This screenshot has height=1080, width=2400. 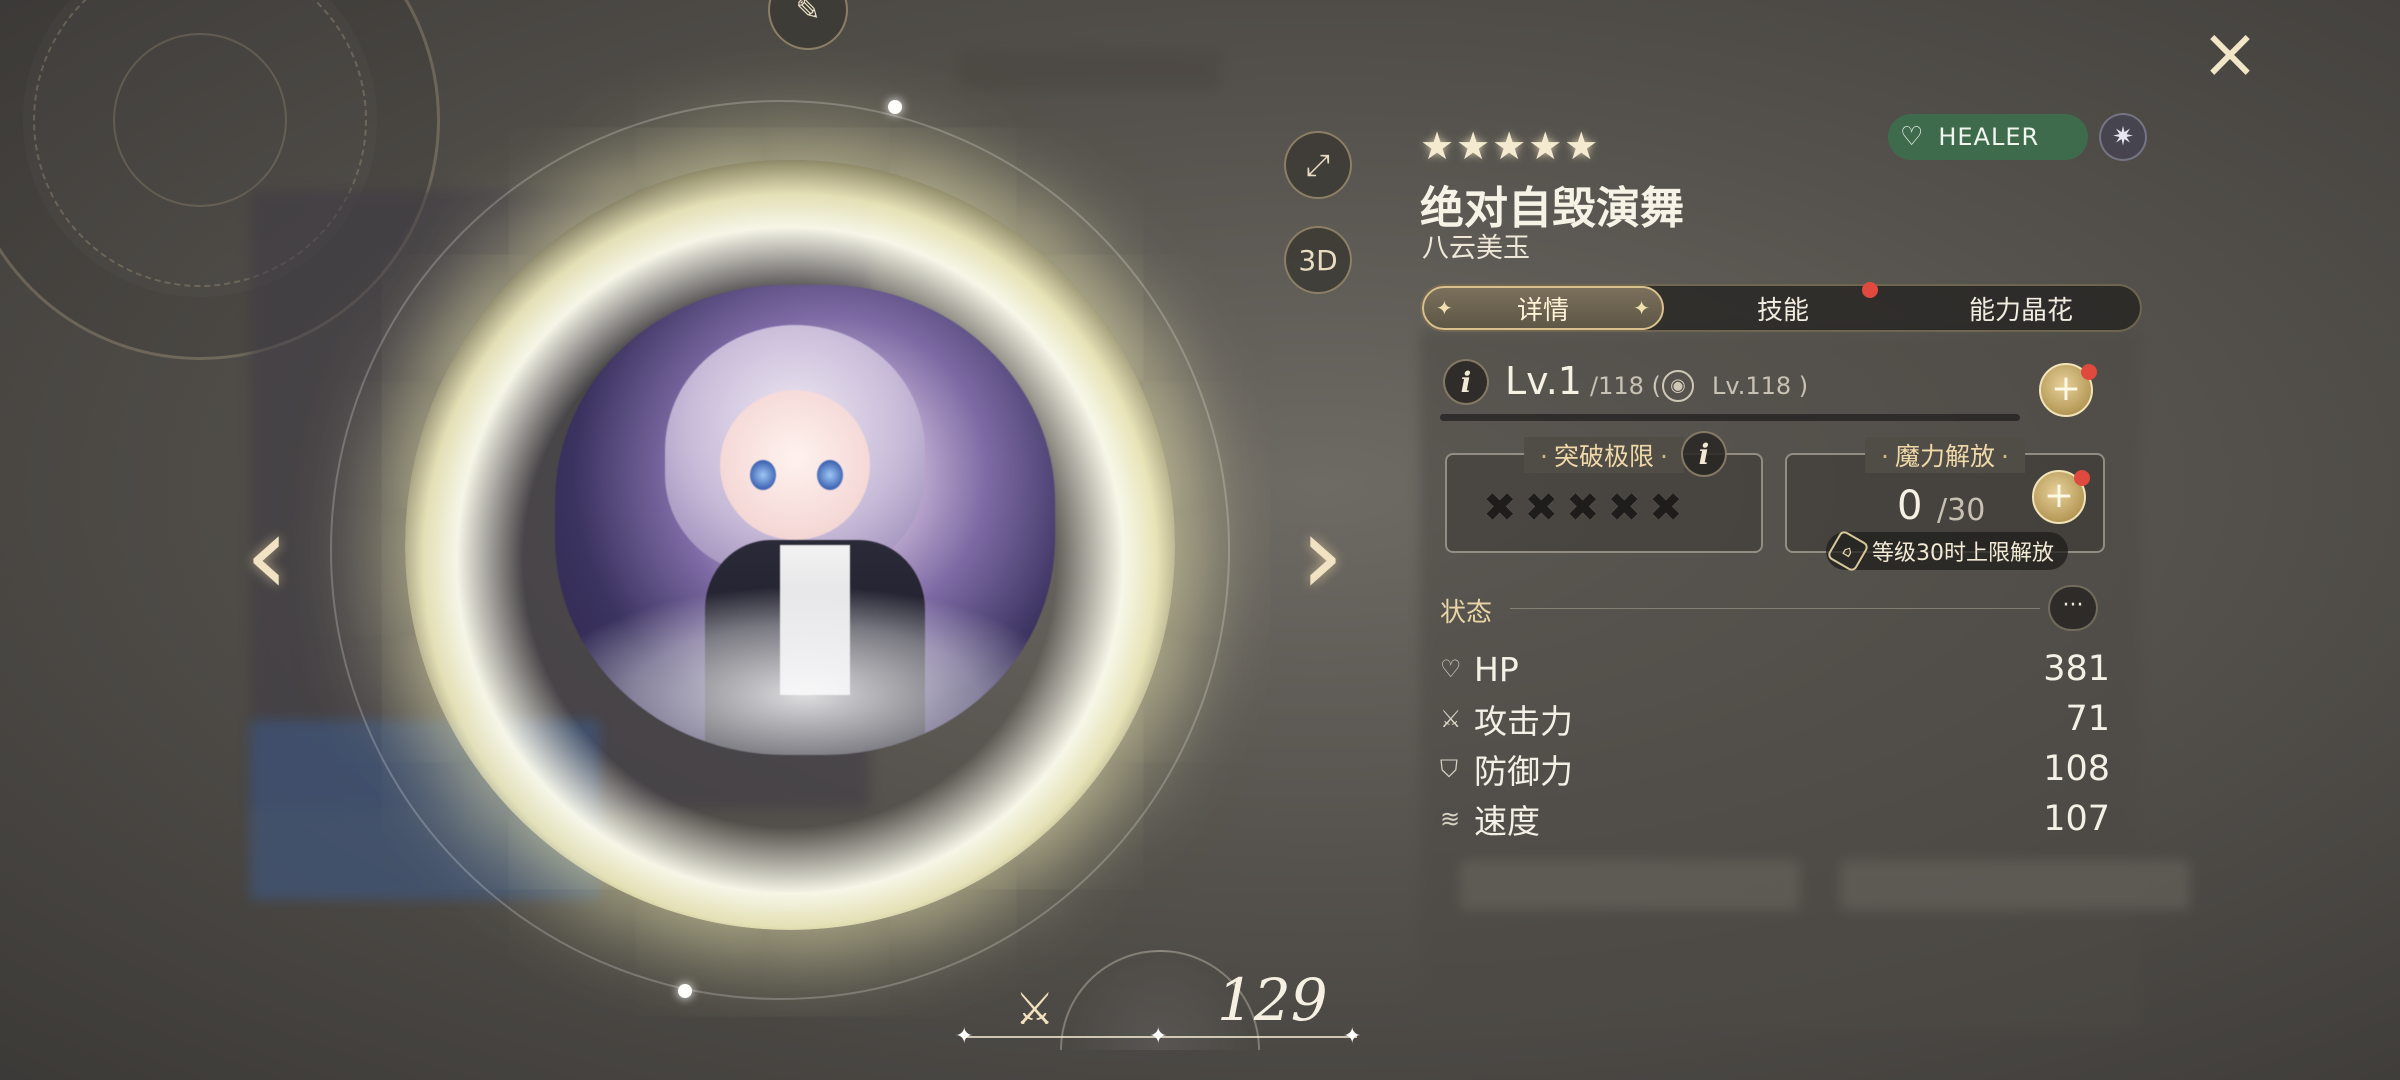 What do you see at coordinates (2230, 53) in the screenshot?
I see `close-button: ×` at bounding box center [2230, 53].